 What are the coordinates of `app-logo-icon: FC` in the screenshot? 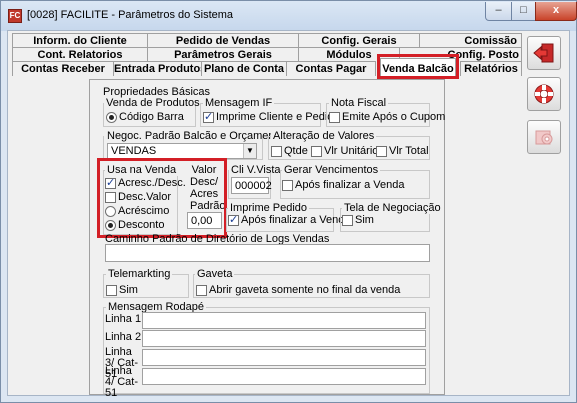 It's located at (15, 16).